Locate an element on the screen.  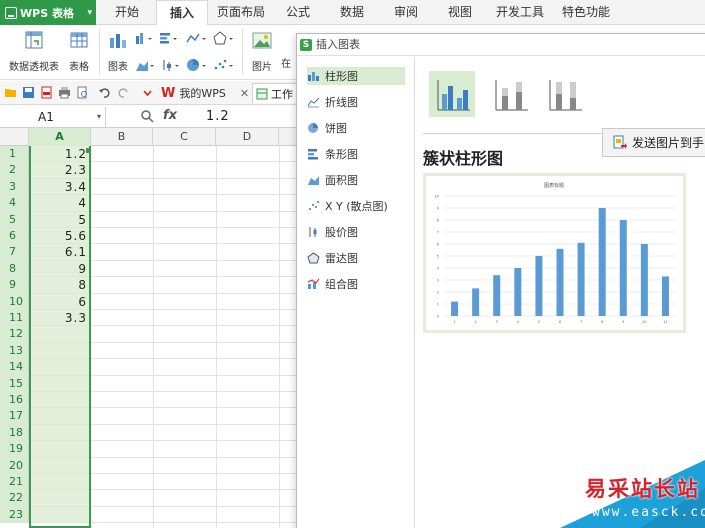
cell-a: 6 is located at coordinates (59, 301).